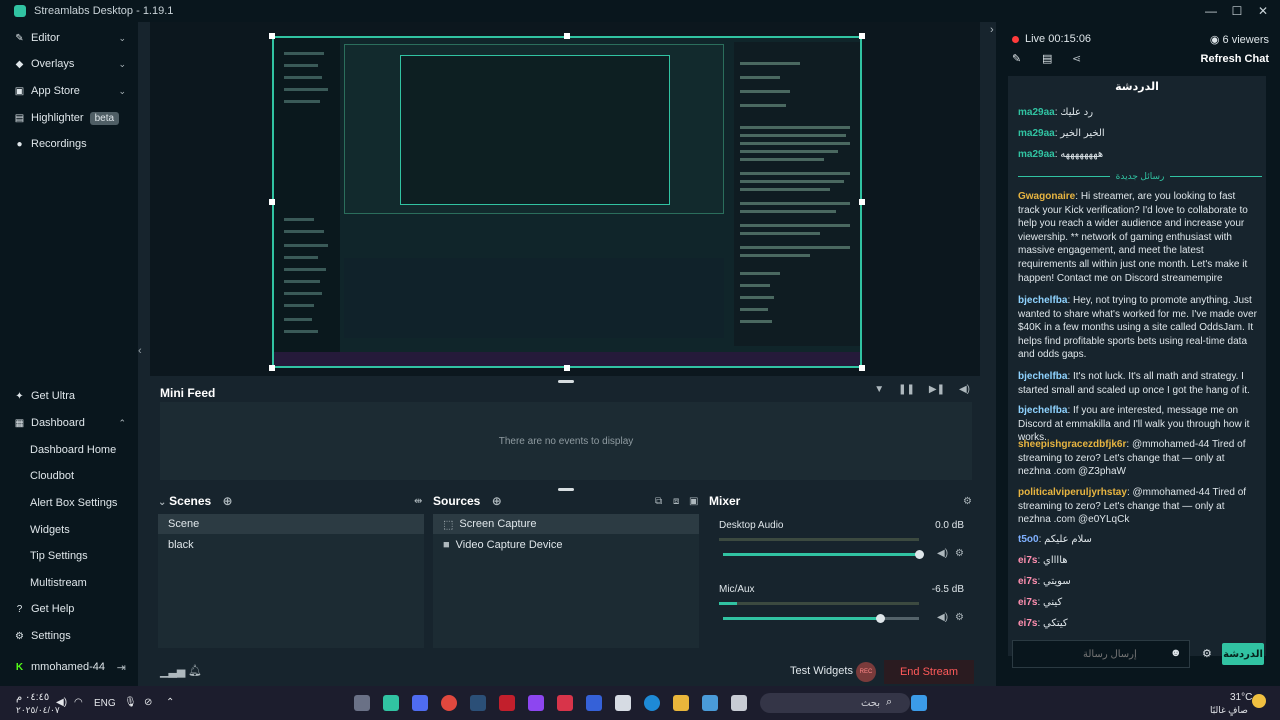  What do you see at coordinates (69, 144) in the screenshot?
I see `sidebar-item-recordings: ● Recordings` at bounding box center [69, 144].